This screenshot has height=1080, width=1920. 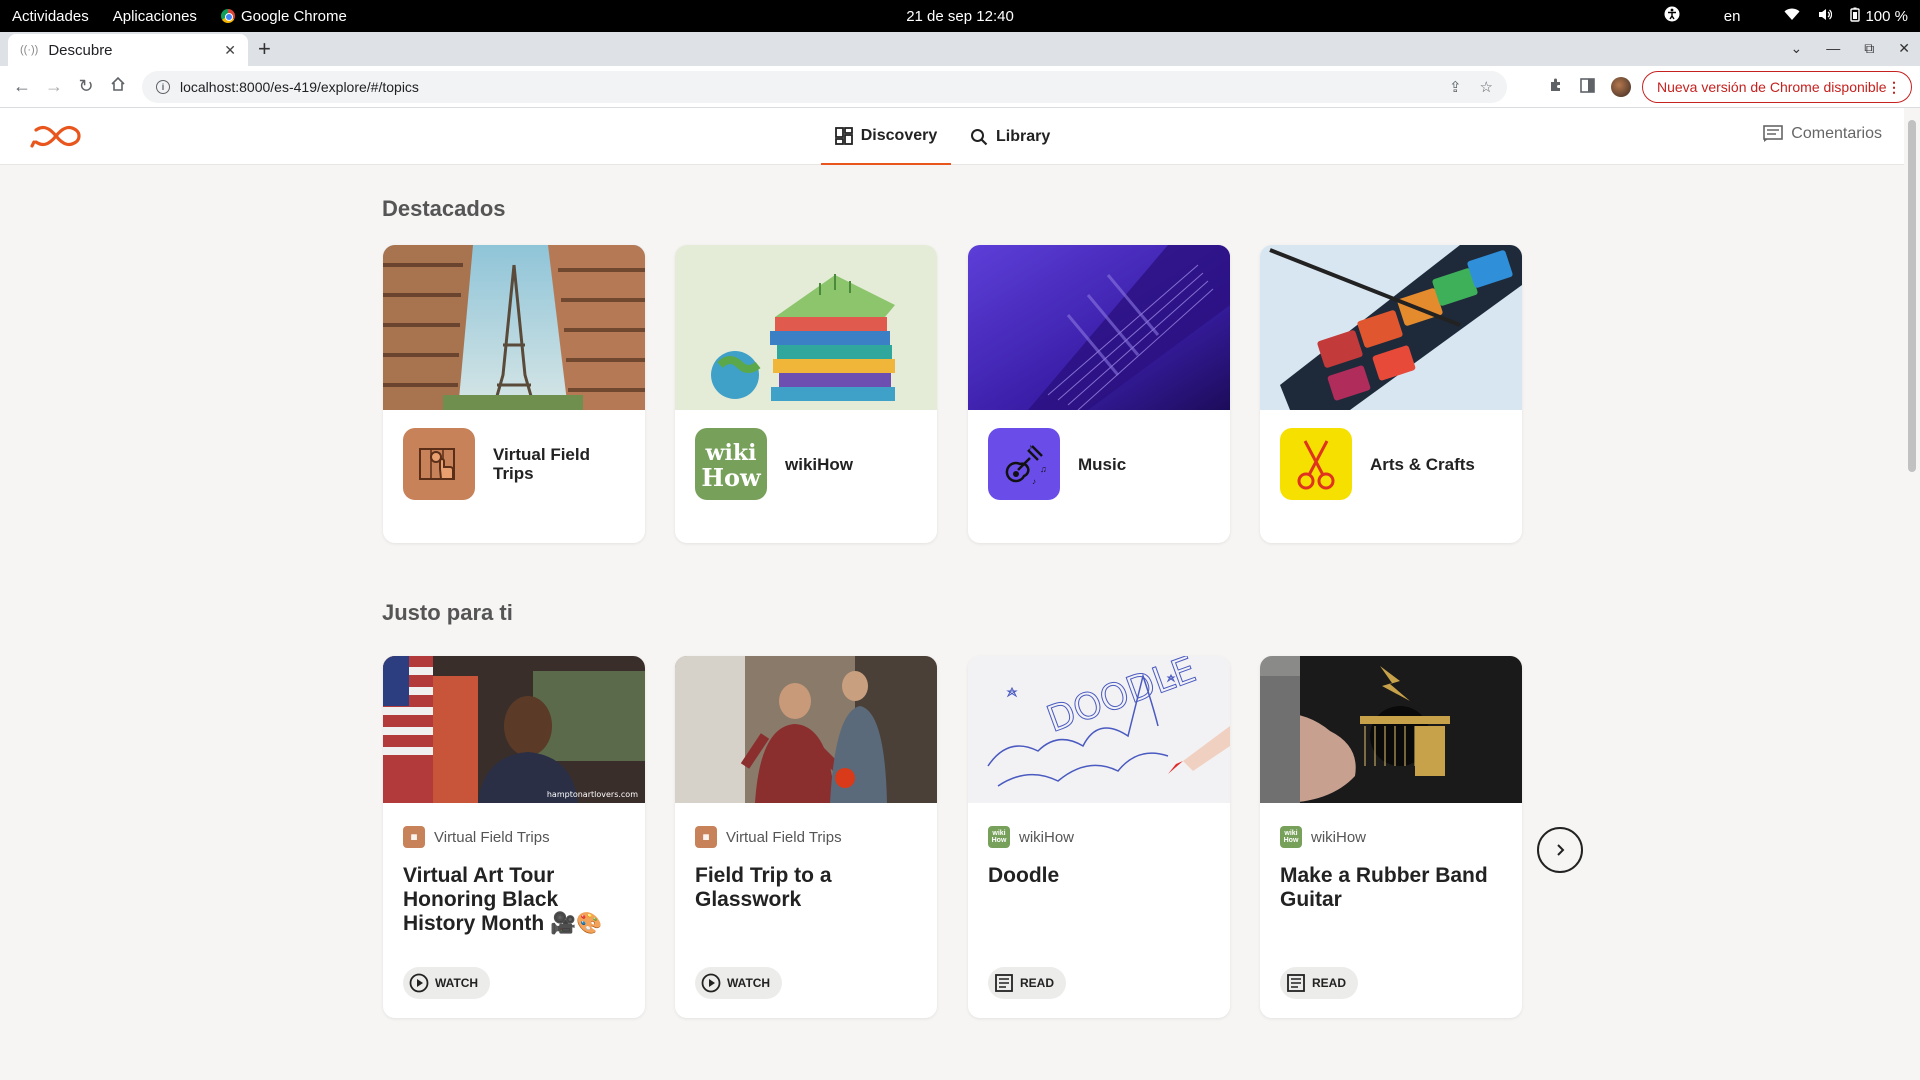 I want to click on endless-logo-icon, so click(x=56, y=136).